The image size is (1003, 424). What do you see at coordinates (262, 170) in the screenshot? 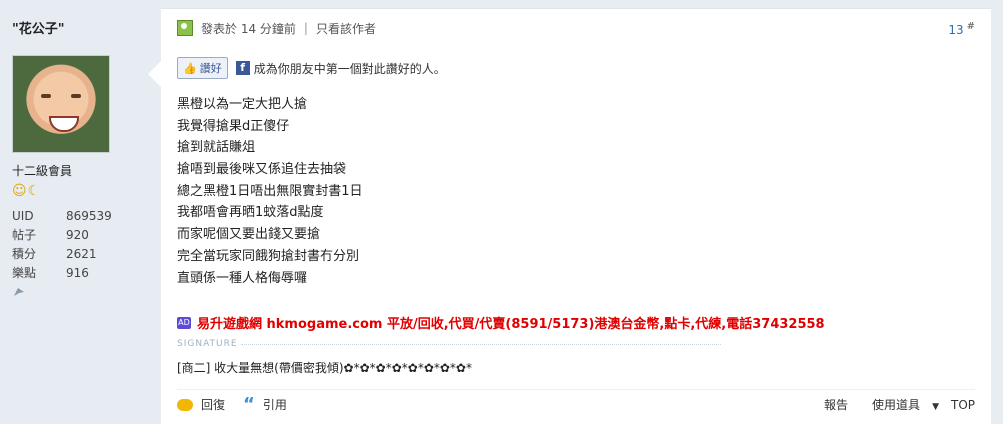
I see `post-line: 搶唔到最後咪又係追住去抽袋` at bounding box center [262, 170].